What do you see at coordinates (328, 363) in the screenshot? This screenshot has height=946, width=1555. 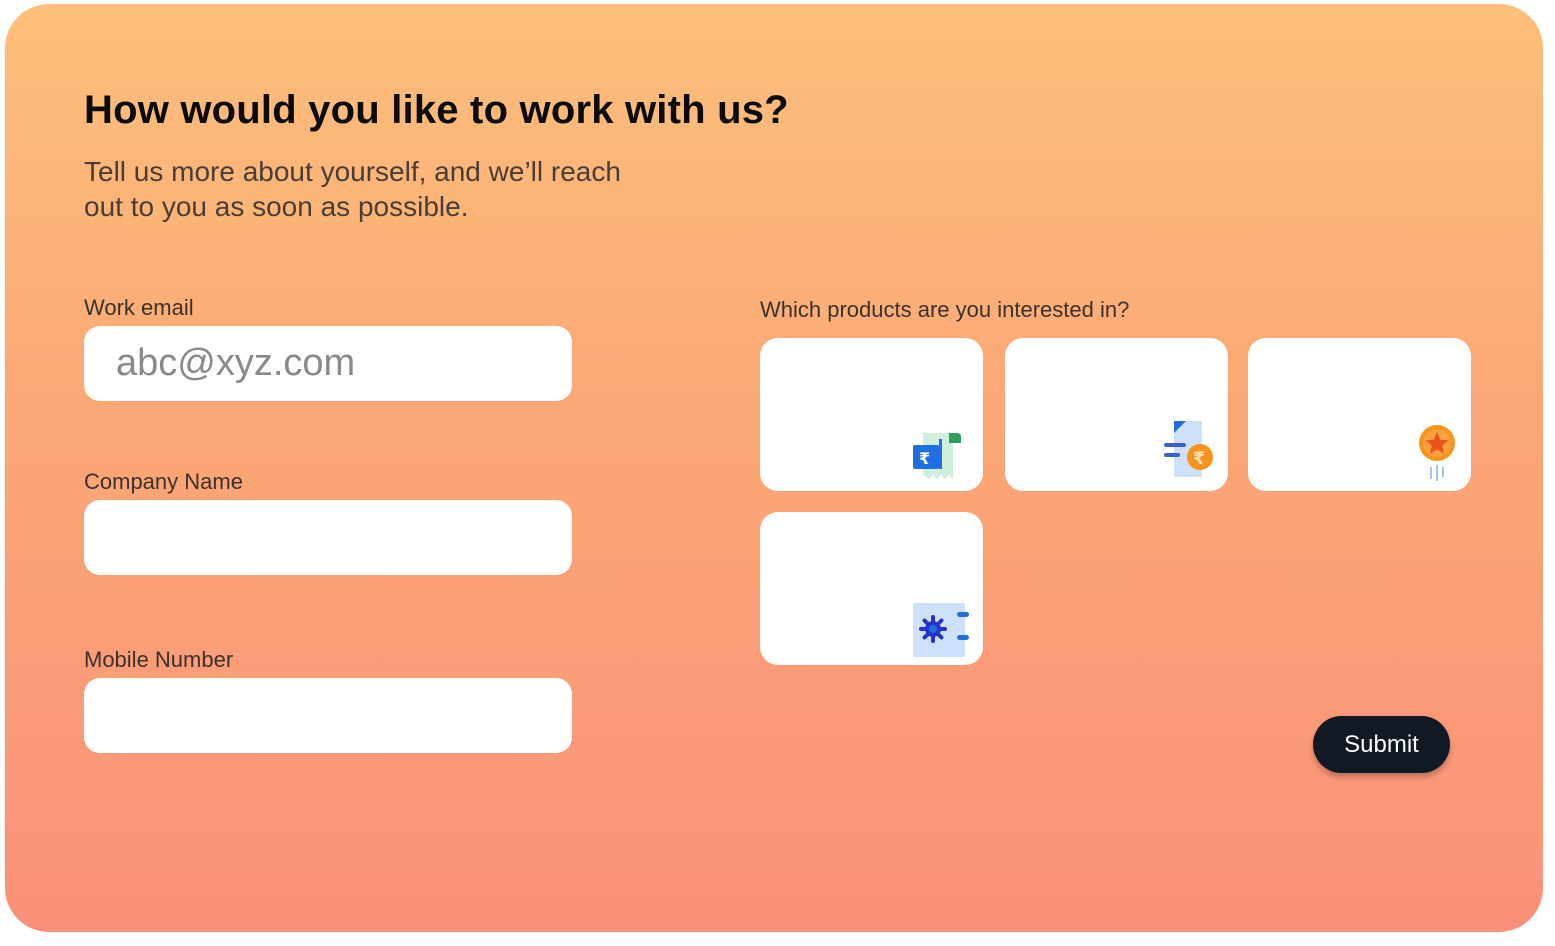 I see `work-email-input` at bounding box center [328, 363].